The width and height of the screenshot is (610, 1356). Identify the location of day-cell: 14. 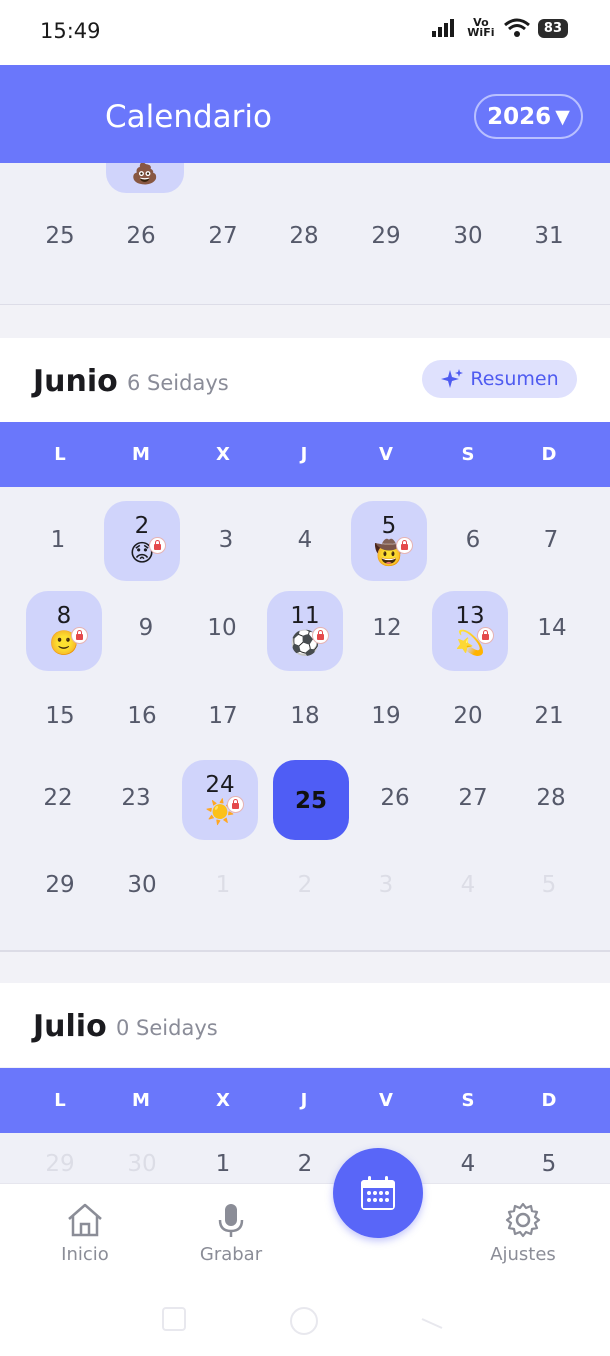
(552, 629).